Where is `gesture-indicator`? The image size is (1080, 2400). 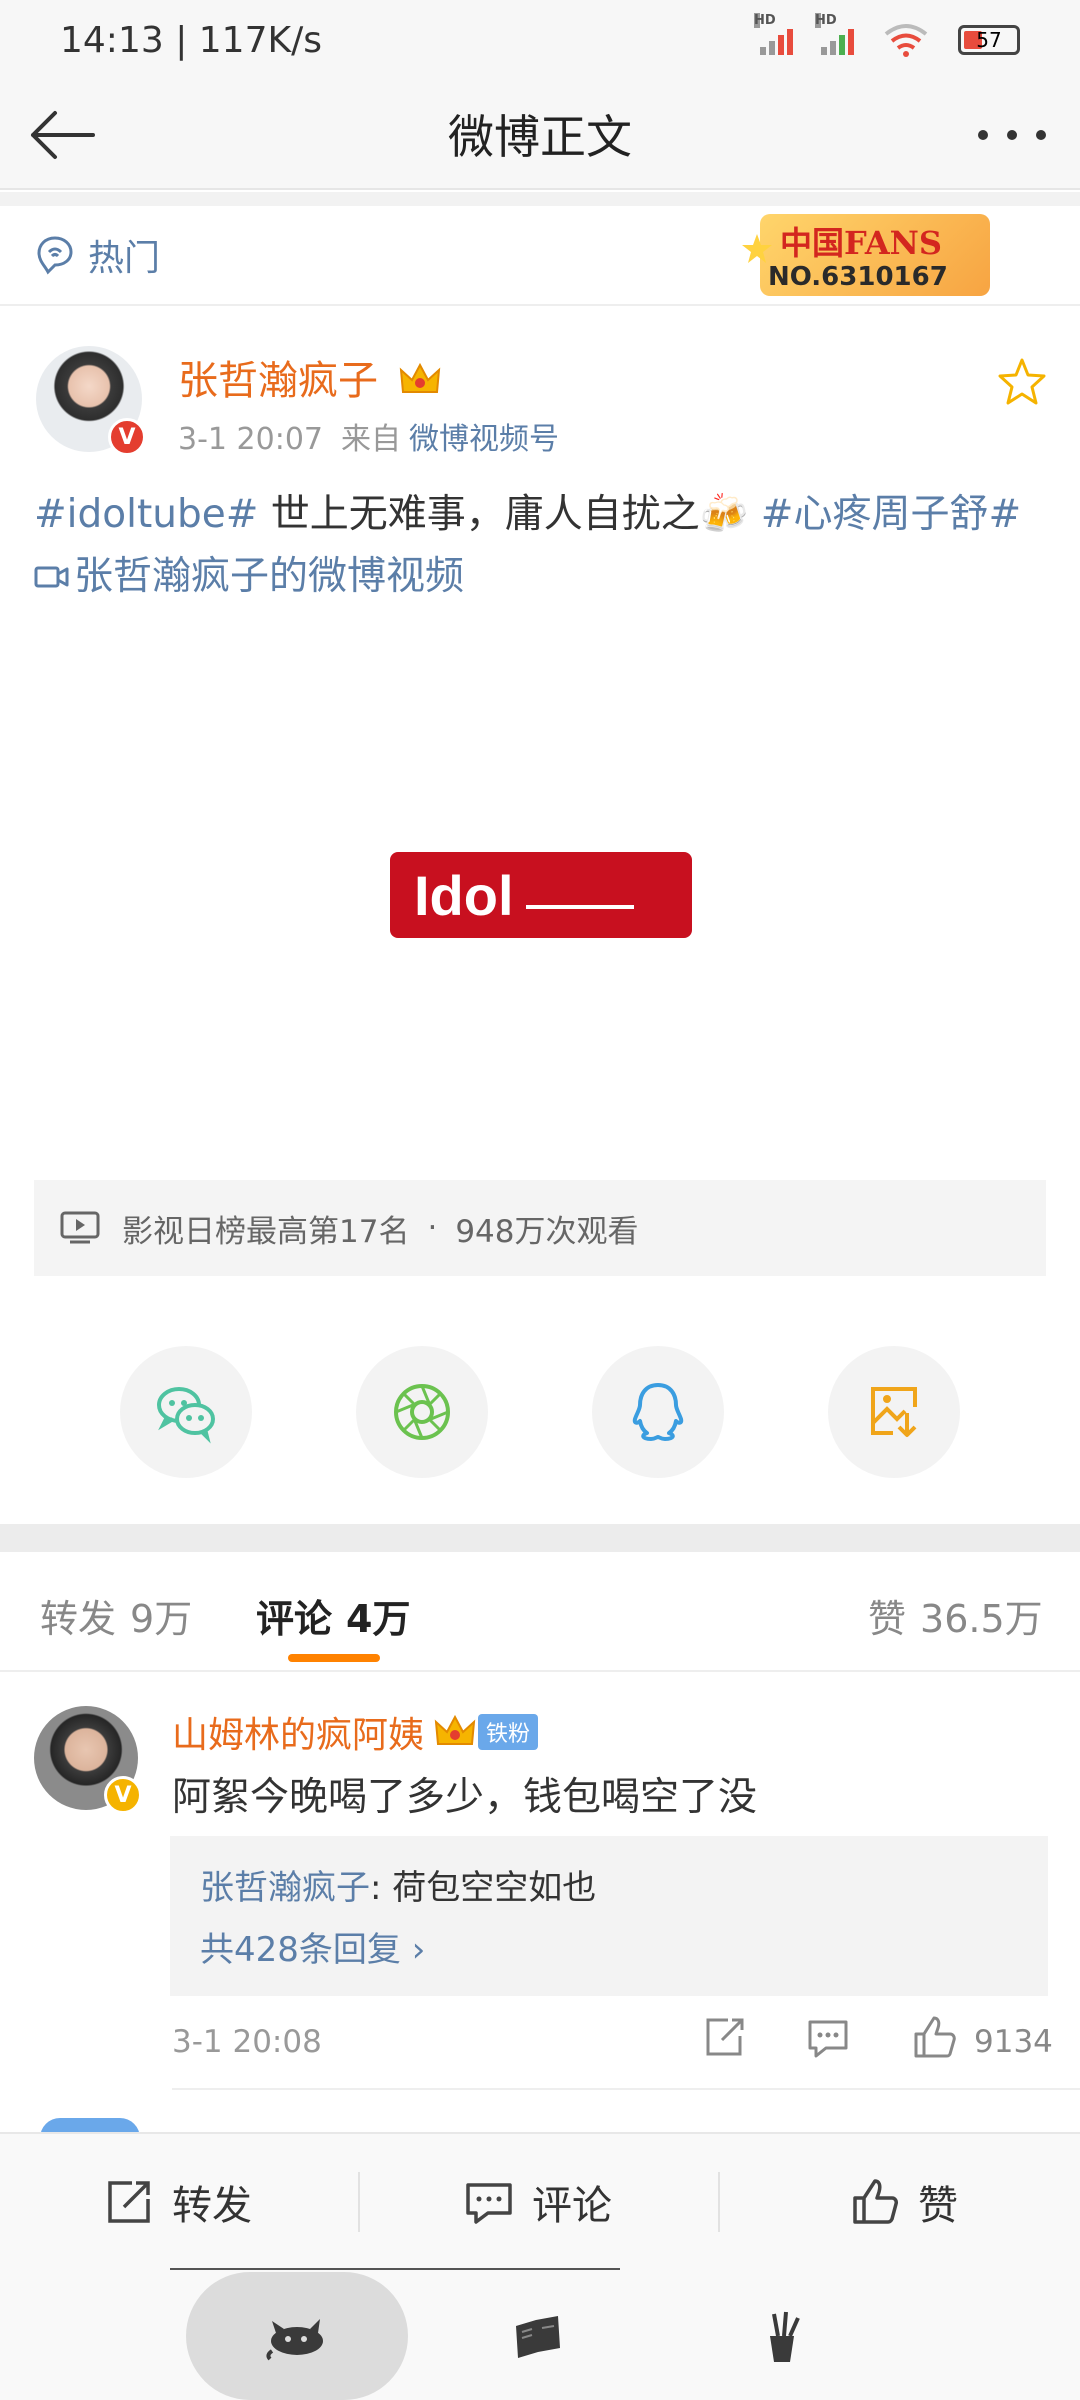 gesture-indicator is located at coordinates (395, 2269).